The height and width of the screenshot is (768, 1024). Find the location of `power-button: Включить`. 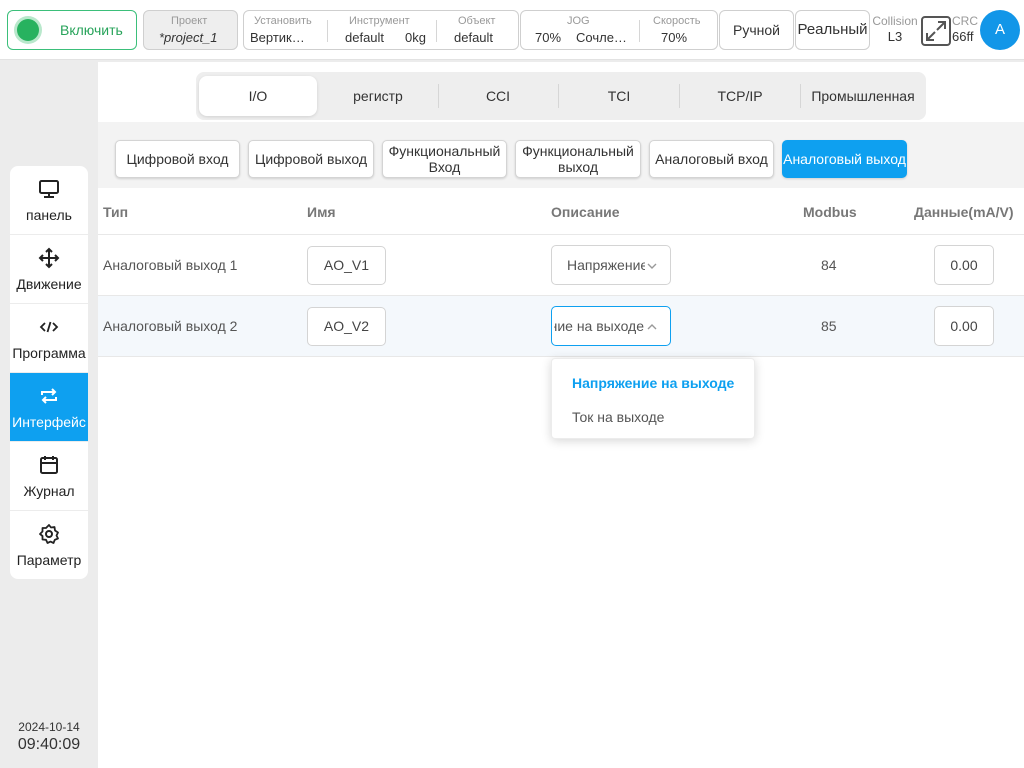

power-button: Включить is located at coordinates (72, 30).